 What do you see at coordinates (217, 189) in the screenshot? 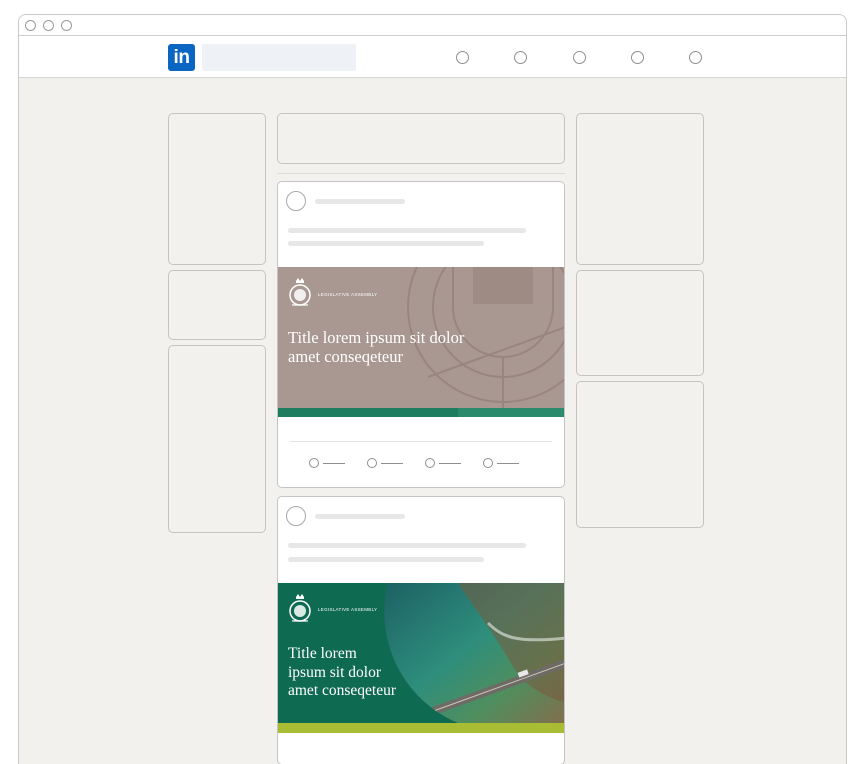
I see `profile-card-placeholder` at bounding box center [217, 189].